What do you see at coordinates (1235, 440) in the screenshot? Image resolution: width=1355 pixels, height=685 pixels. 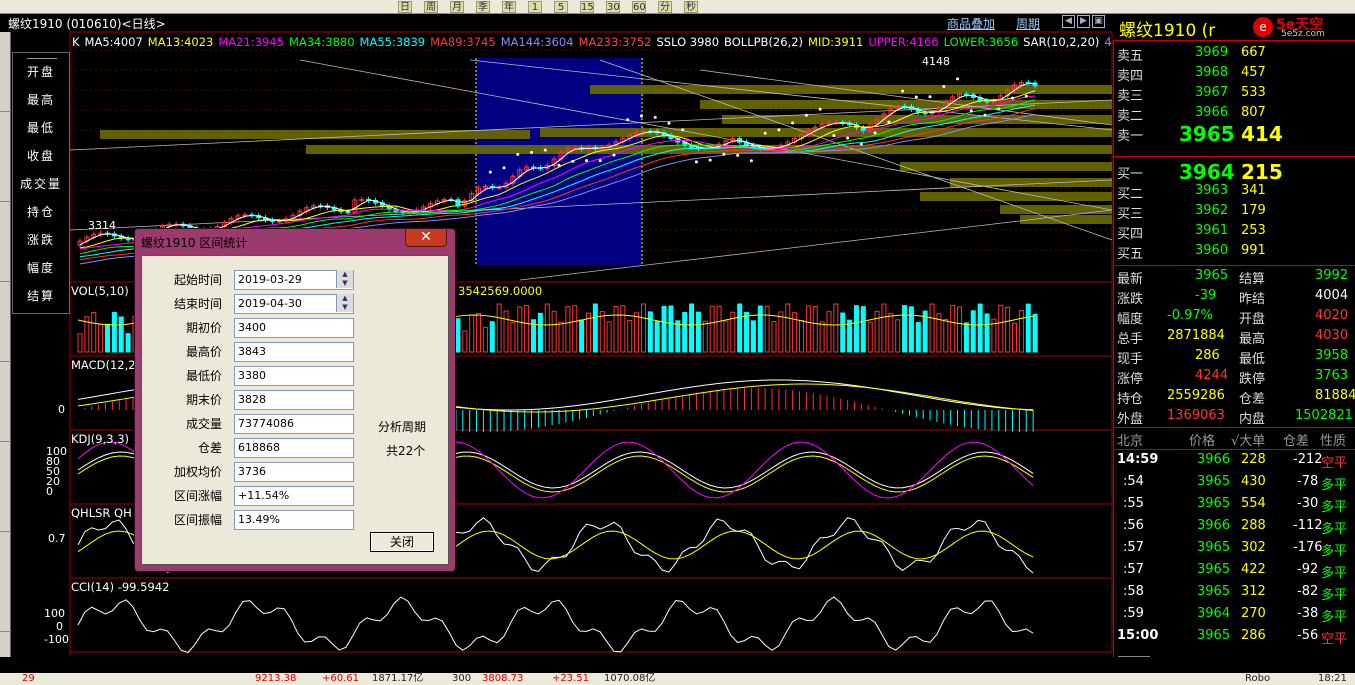 I see `tick-header: 北京 价格 √大单 仓差 性质` at bounding box center [1235, 440].